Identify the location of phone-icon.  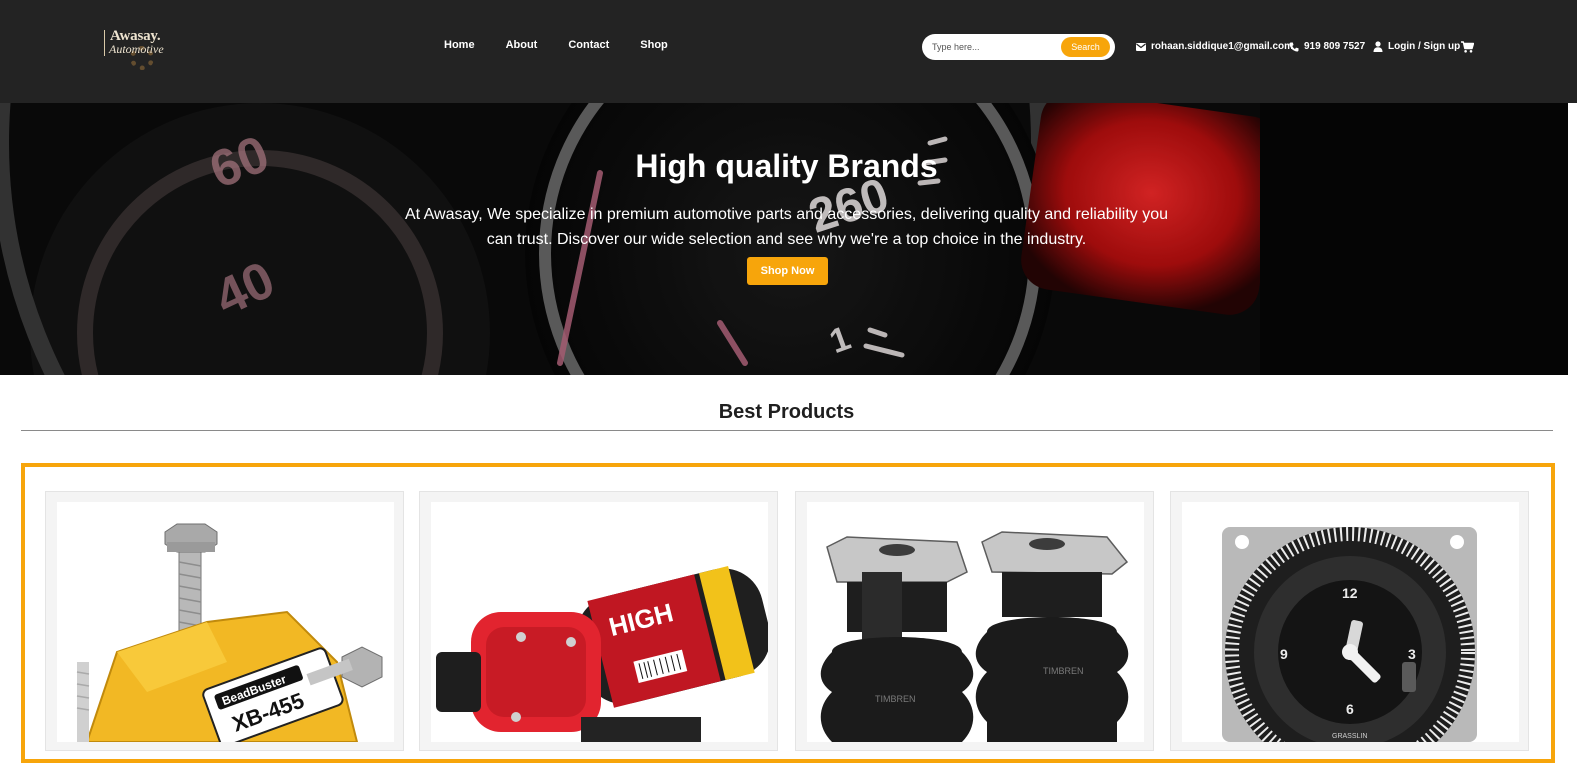
(1294, 47).